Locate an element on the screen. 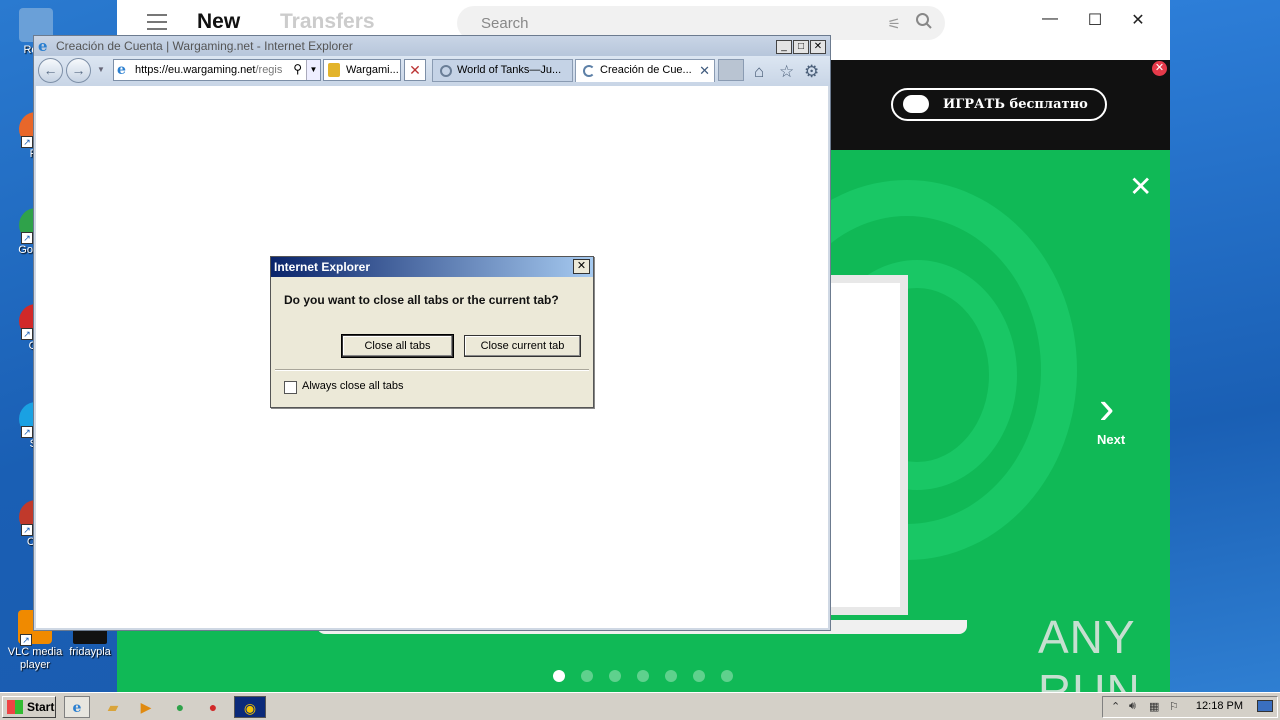 The image size is (1280, 720). ad-banner: ИГРАТЬ бесплатно is located at coordinates (1000, 105).